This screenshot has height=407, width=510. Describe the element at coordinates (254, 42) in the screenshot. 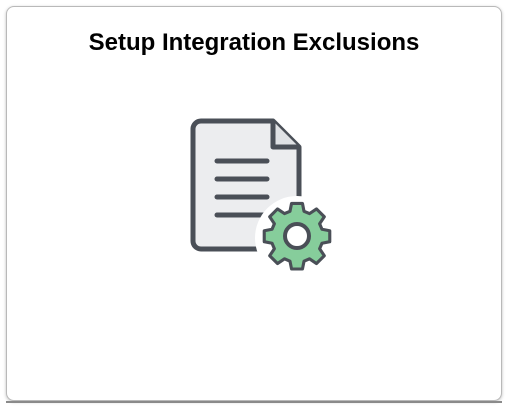

I see `tile-title: Setup Integration Exclusions` at that location.